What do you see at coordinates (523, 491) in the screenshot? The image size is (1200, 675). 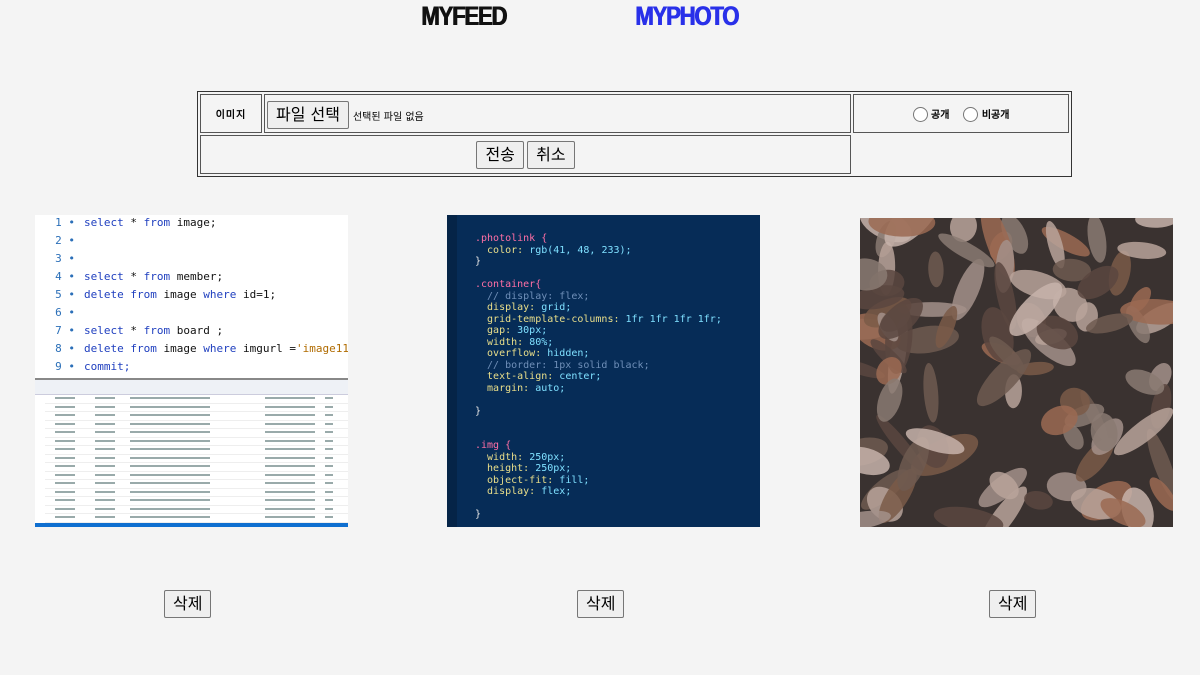 I see `css-line: display: flex;` at bounding box center [523, 491].